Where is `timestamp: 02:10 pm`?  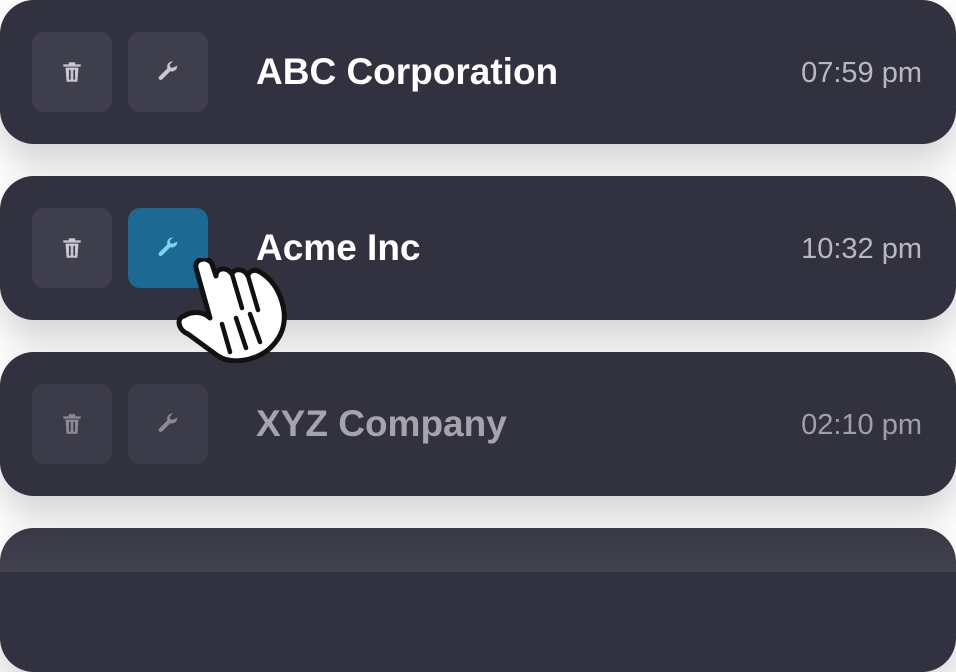 timestamp: 02:10 pm is located at coordinates (861, 425).